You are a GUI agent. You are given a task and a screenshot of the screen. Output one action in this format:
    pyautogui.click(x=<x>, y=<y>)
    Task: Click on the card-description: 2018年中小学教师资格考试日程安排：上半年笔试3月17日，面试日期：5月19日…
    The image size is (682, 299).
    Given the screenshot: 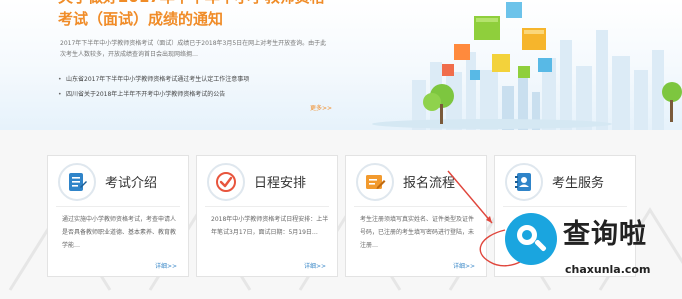 What is the action you would take?
    pyautogui.click(x=270, y=226)
    